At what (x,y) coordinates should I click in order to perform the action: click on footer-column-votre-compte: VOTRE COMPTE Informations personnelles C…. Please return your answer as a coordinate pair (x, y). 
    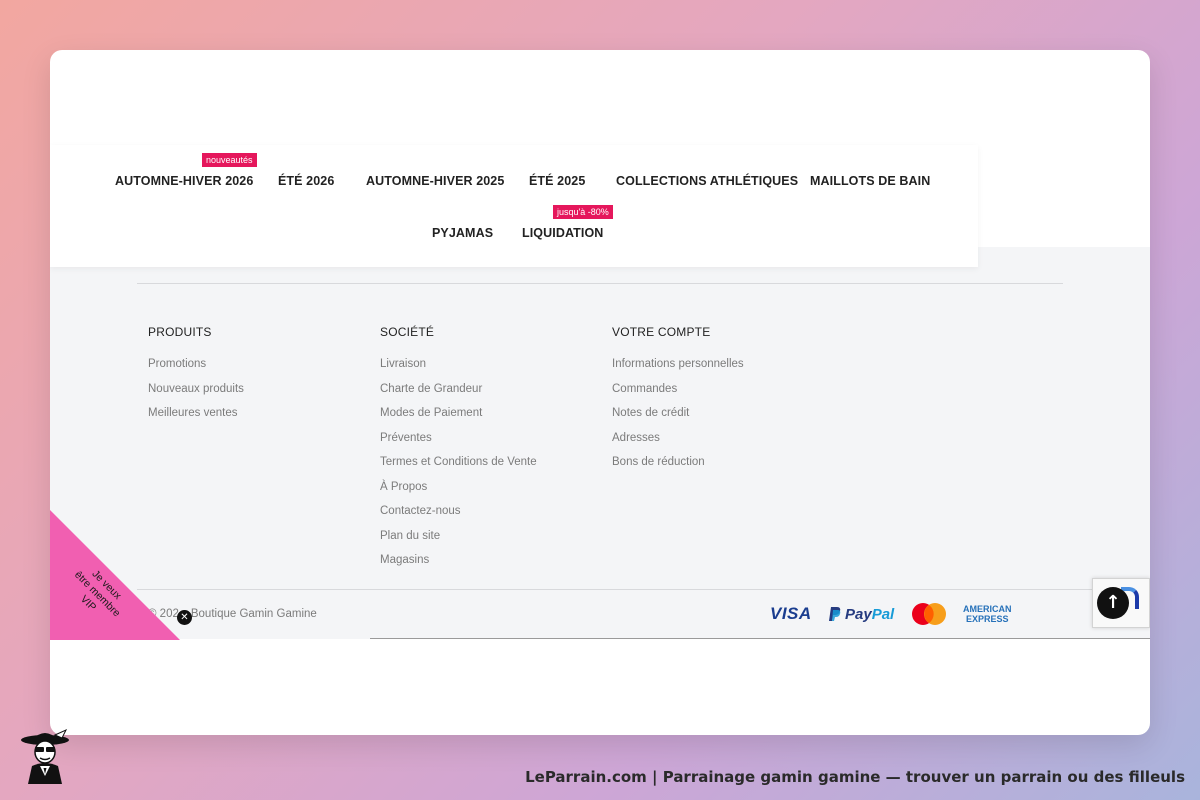
    Looking at the image, I should click on (678, 402).